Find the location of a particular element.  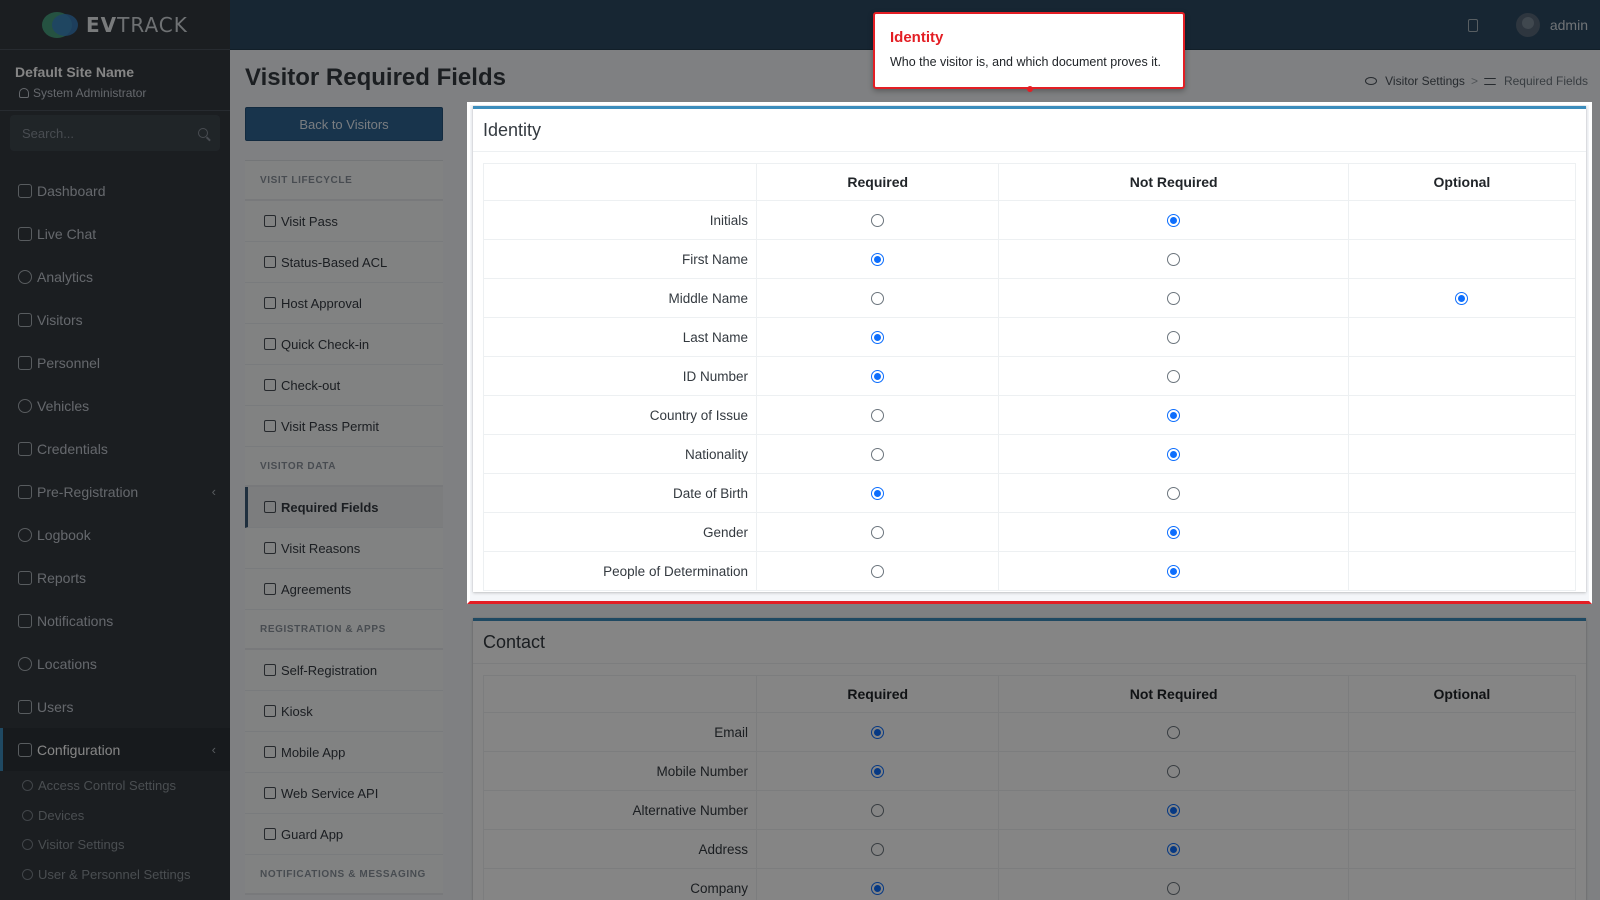

table-row: Initials is located at coordinates (1030, 220).